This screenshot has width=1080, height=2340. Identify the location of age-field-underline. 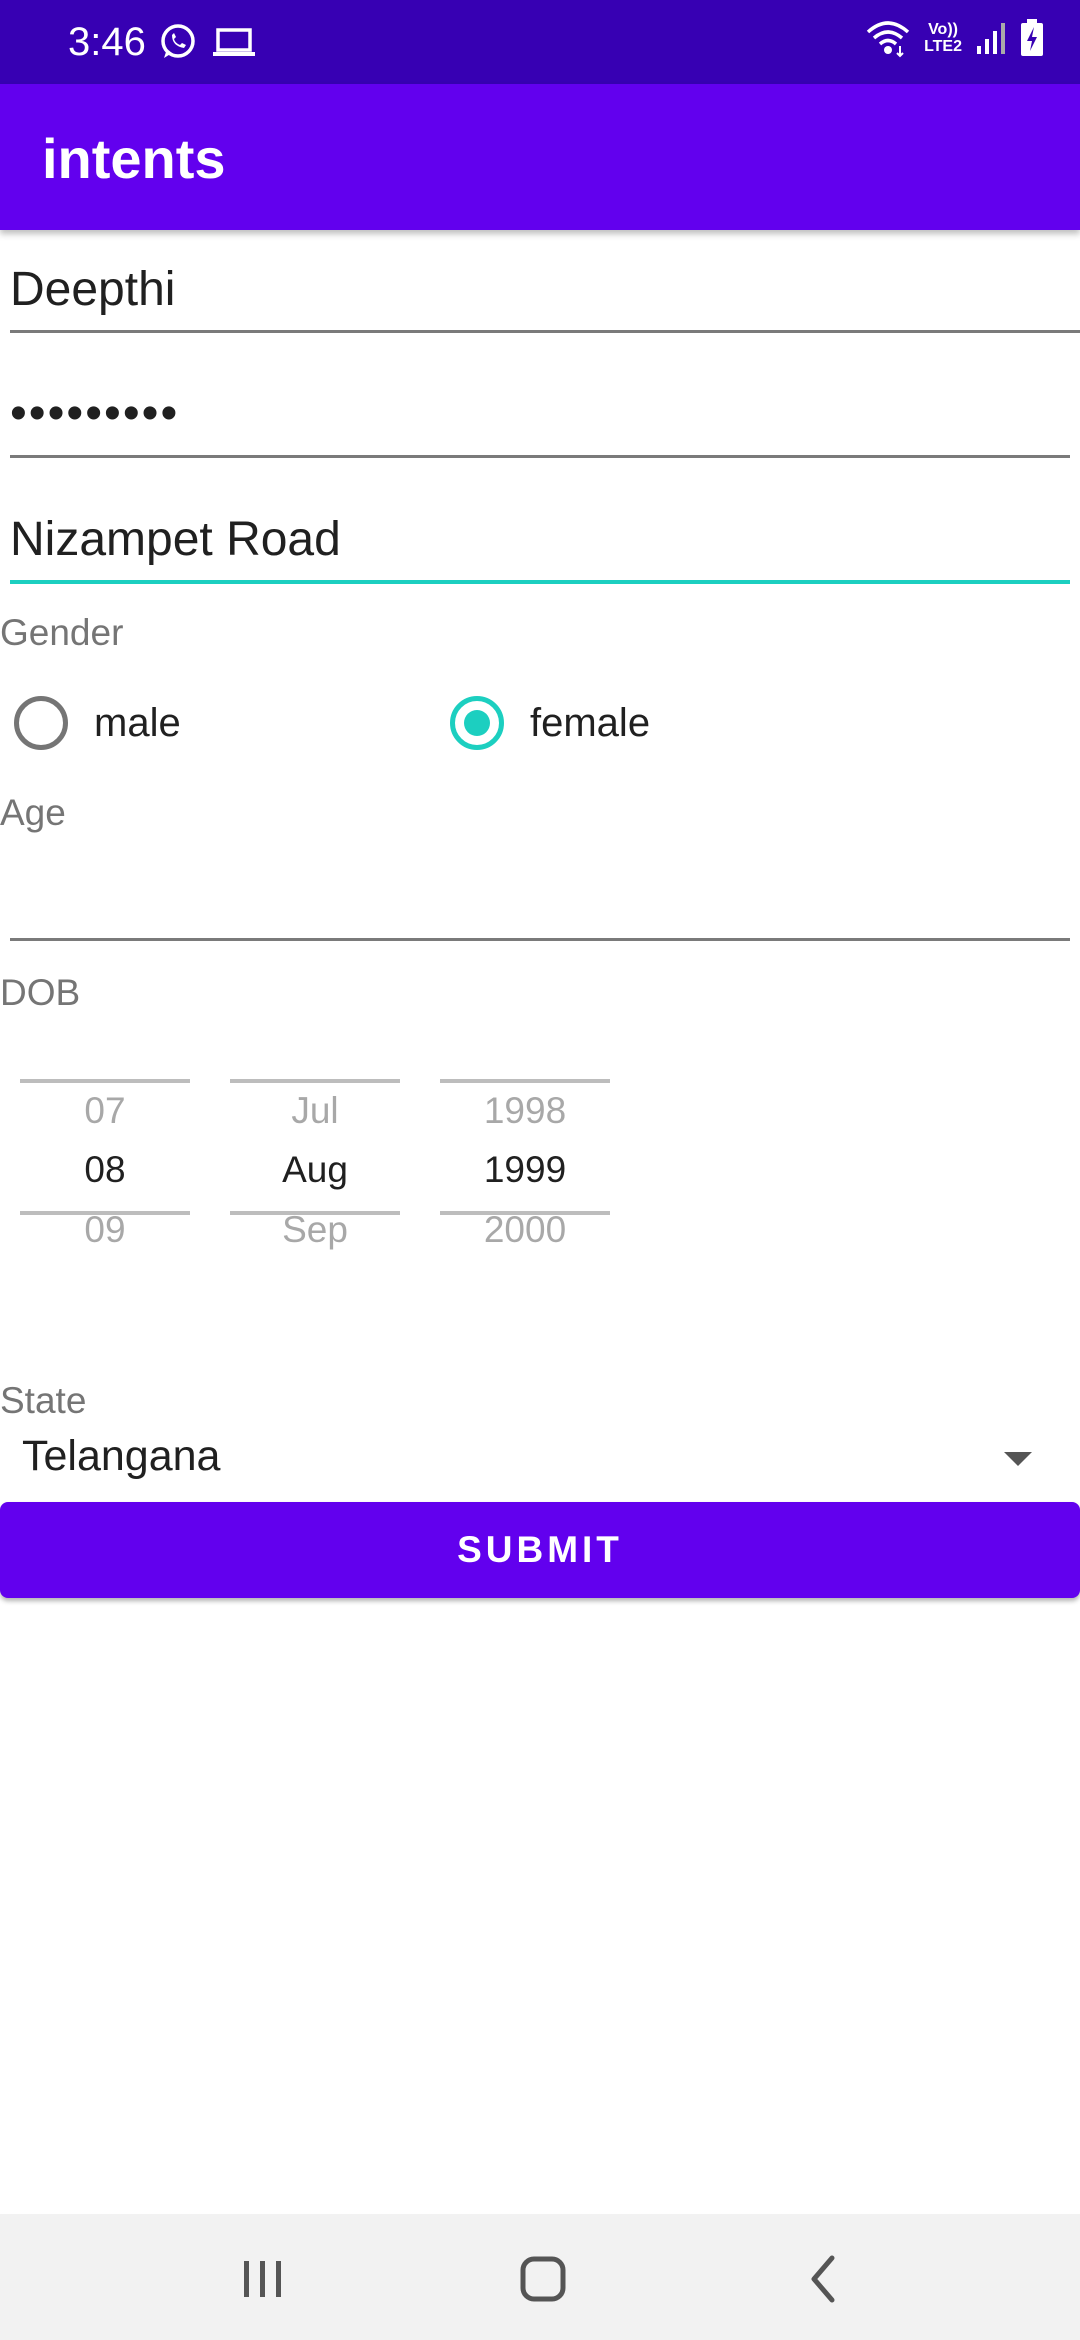
(540, 939).